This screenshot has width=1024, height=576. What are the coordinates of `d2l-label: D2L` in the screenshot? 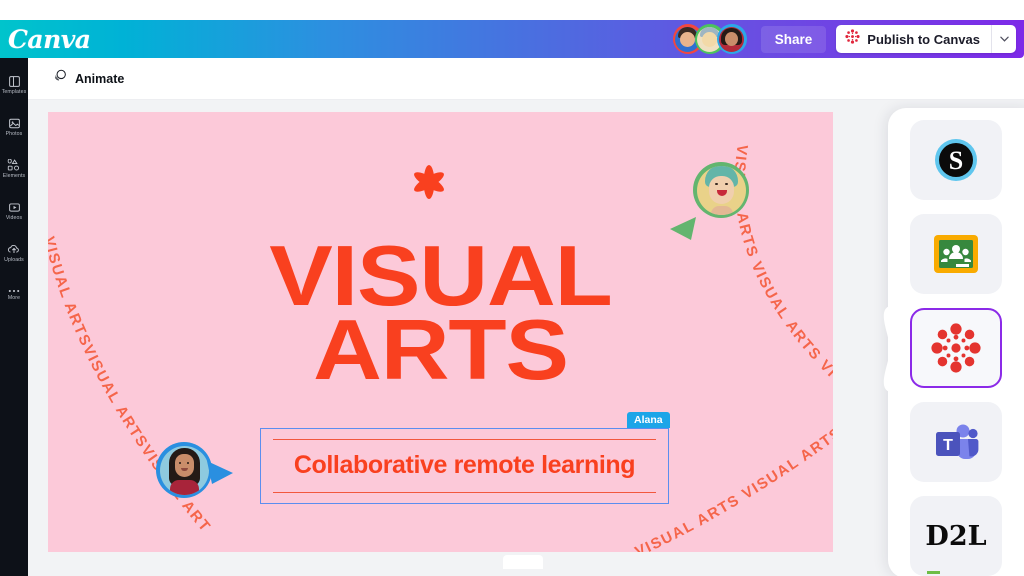 It's located at (956, 536).